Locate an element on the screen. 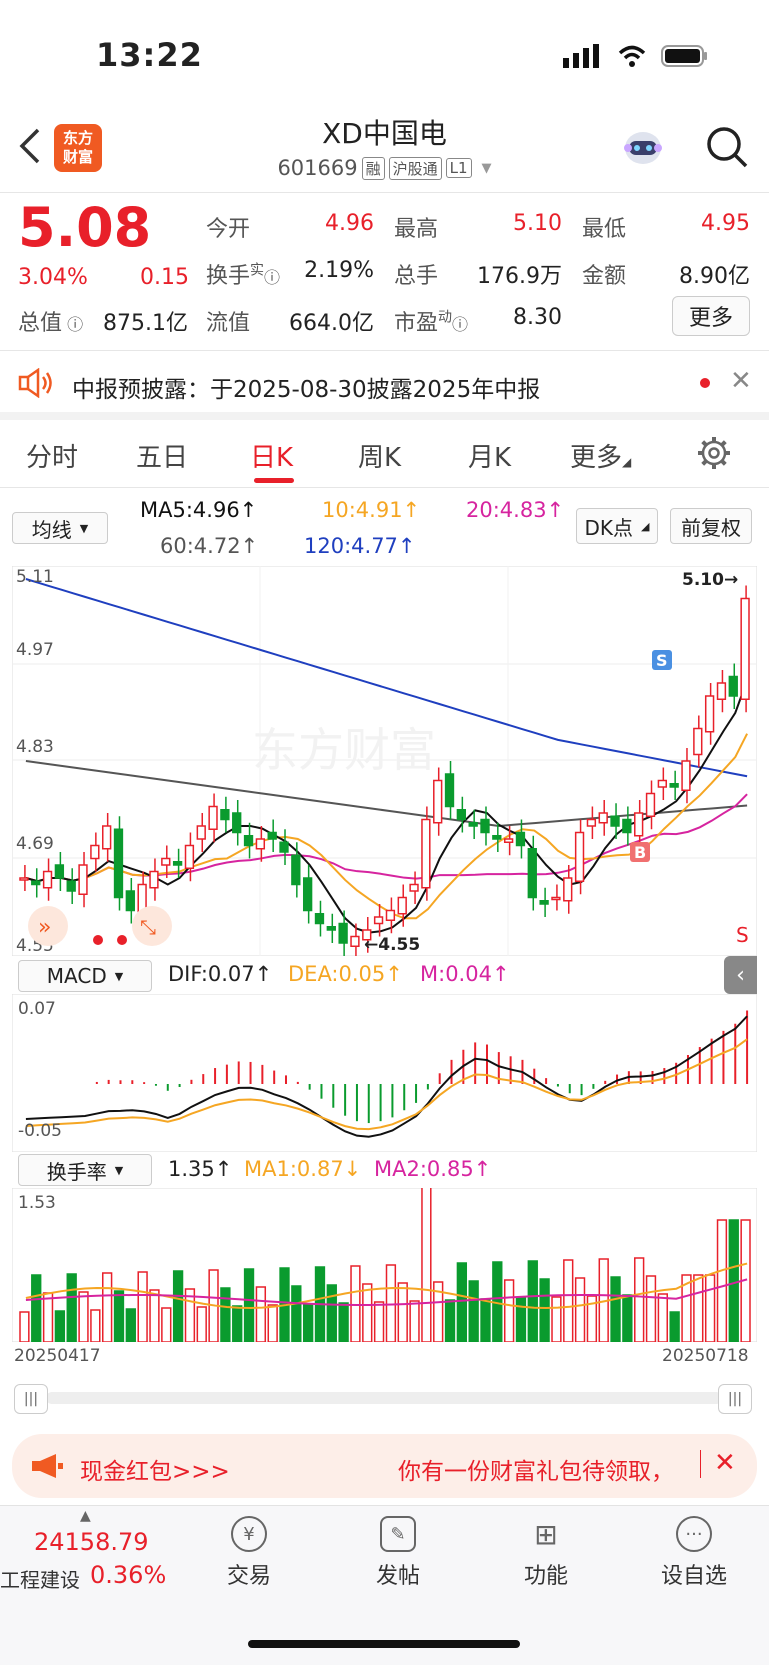 This screenshot has width=769, height=1665. volume-label: 总手 is located at coordinates (416, 276).